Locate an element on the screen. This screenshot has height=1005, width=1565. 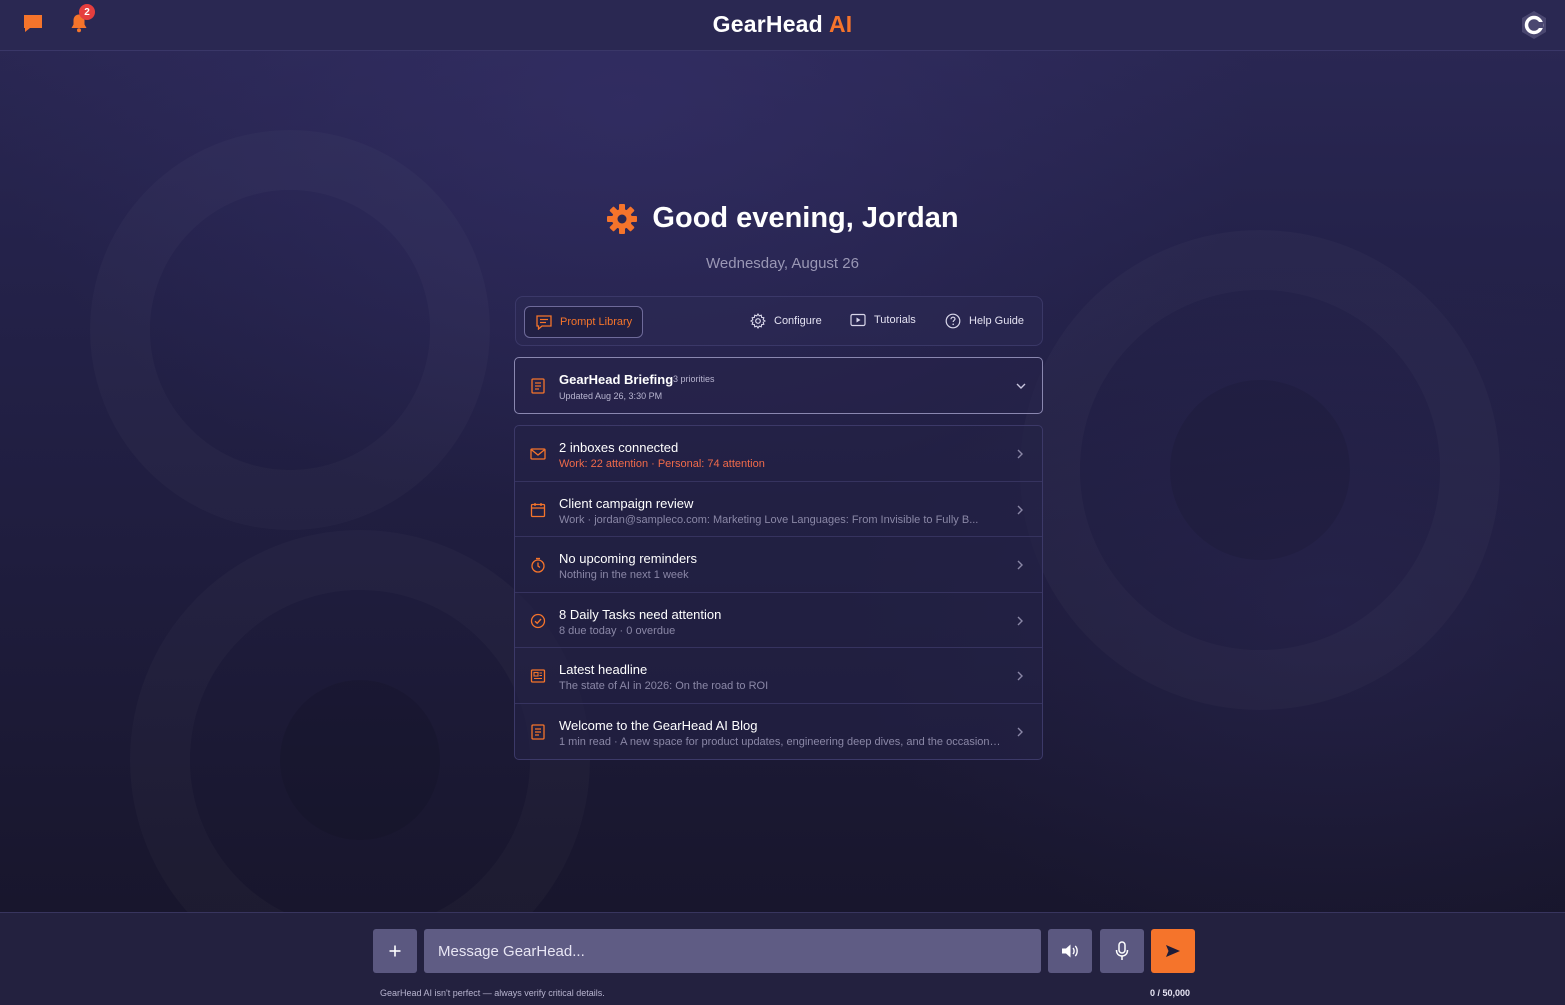
plus-icon is located at coordinates (395, 951).